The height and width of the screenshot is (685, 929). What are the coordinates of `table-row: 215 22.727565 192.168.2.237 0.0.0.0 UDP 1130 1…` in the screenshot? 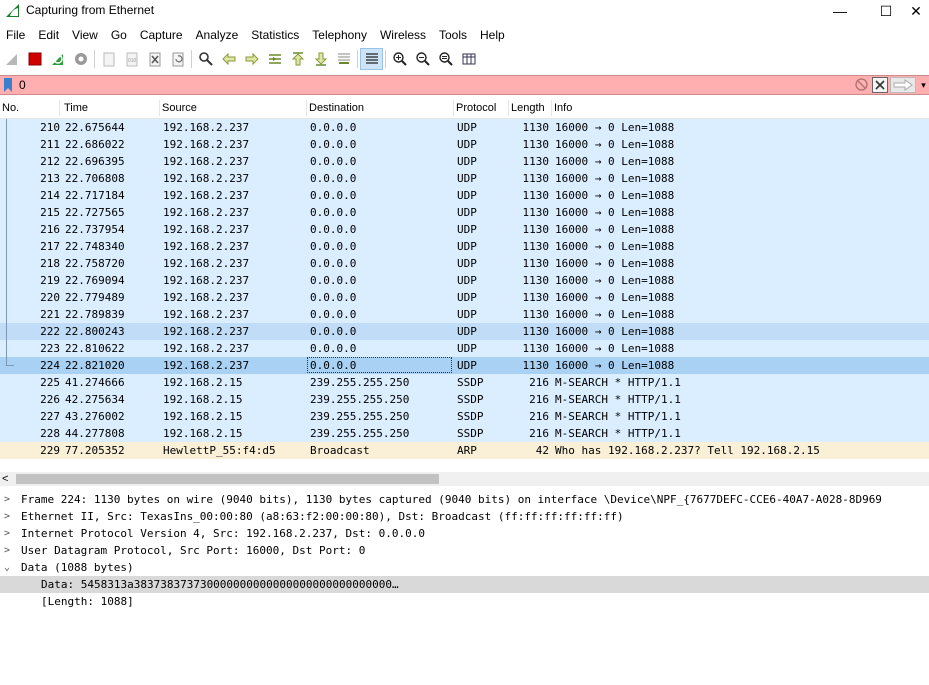 It's located at (464, 212).